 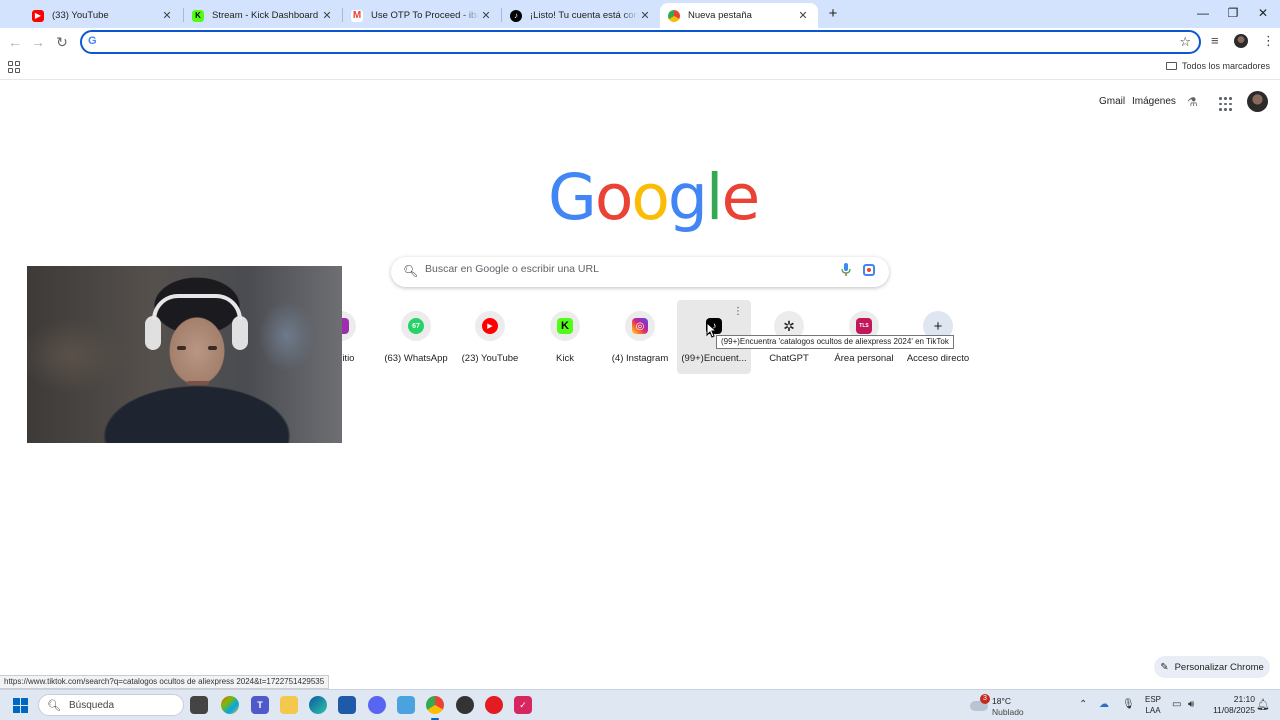 What do you see at coordinates (92, 41) in the screenshot?
I see `google-g-icon: G` at bounding box center [92, 41].